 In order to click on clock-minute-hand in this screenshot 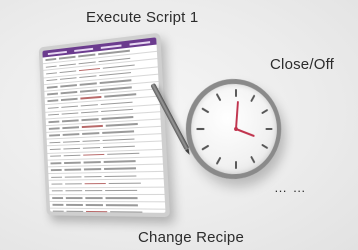, I will do `click(237, 116)`.